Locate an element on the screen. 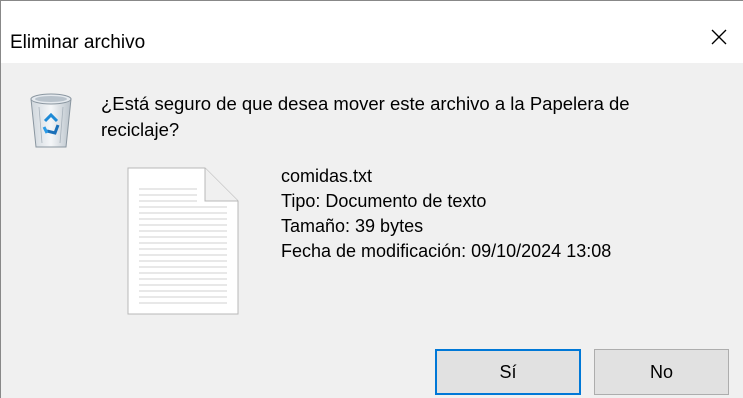 This screenshot has height=398, width=743. close-button is located at coordinates (719, 37).